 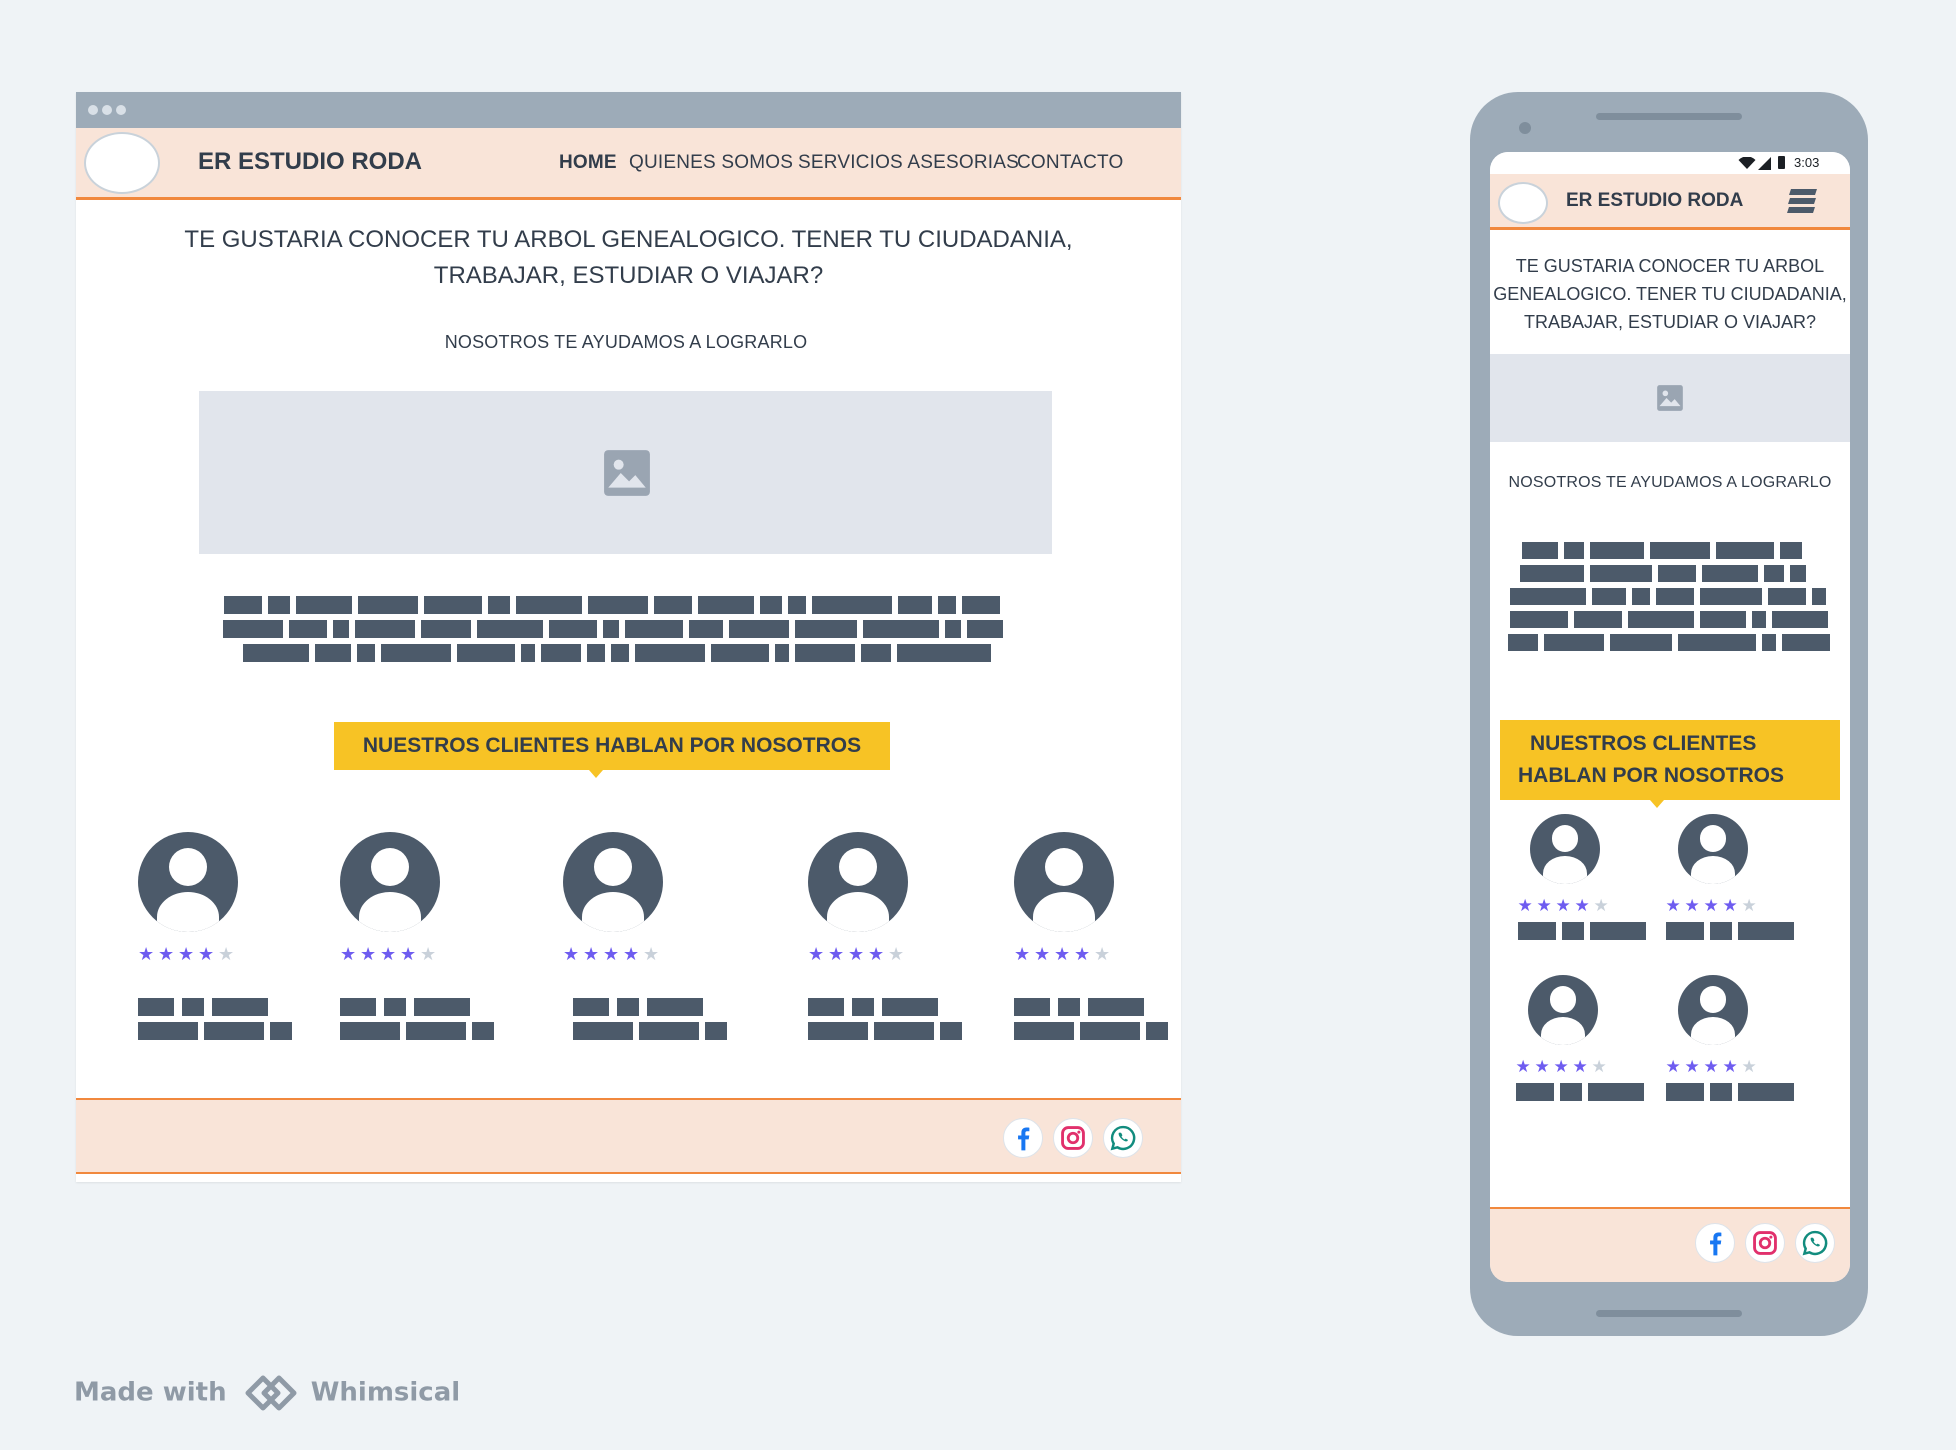 What do you see at coordinates (1670, 163) in the screenshot?
I see `status-bar: 3:03` at bounding box center [1670, 163].